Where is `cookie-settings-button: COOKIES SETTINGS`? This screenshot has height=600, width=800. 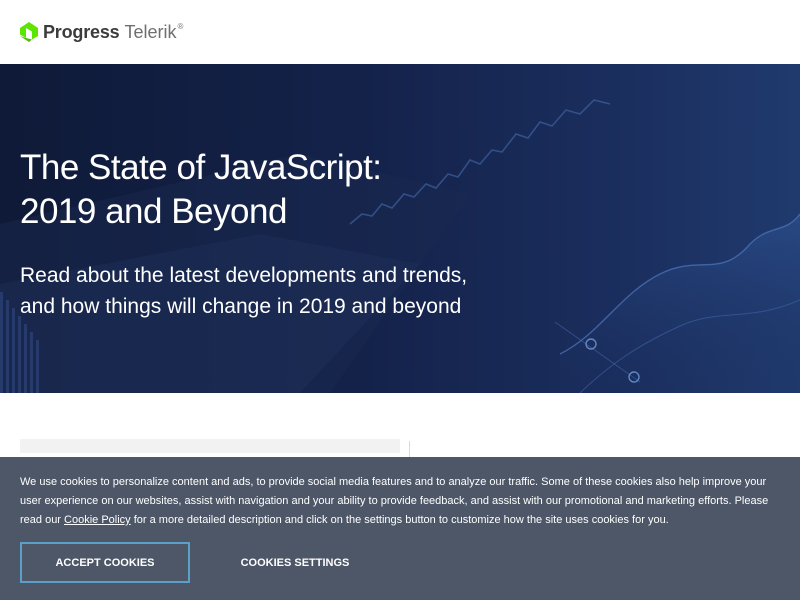
cookie-settings-button: COOKIES SETTINGS is located at coordinates (295, 562).